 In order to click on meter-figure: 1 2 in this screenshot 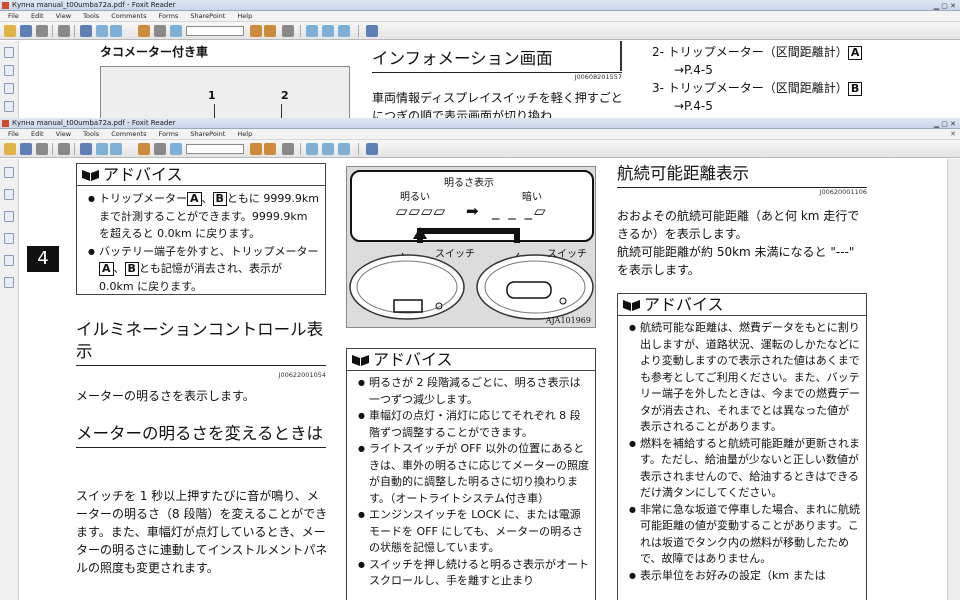, I will do `click(225, 92)`.